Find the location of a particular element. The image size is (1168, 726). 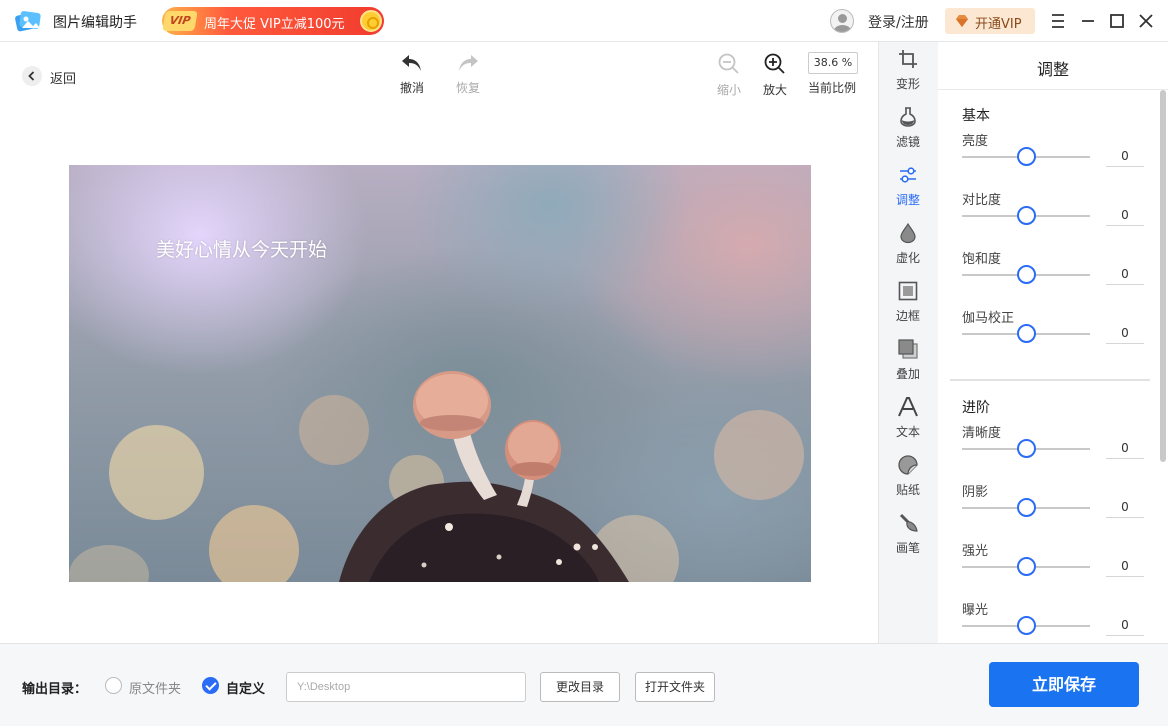

promo-vip-tag: VIP is located at coordinates (180, 21).